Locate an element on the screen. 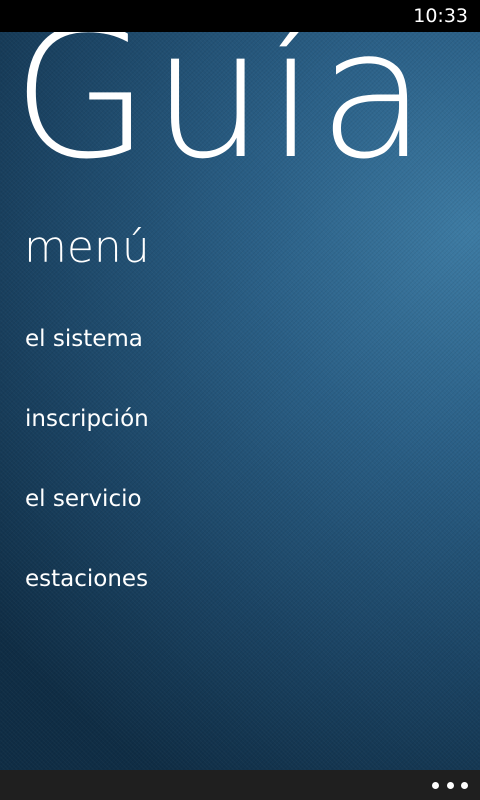 This screenshot has width=480, height=800. section-header-menu: menú is located at coordinates (87, 247).